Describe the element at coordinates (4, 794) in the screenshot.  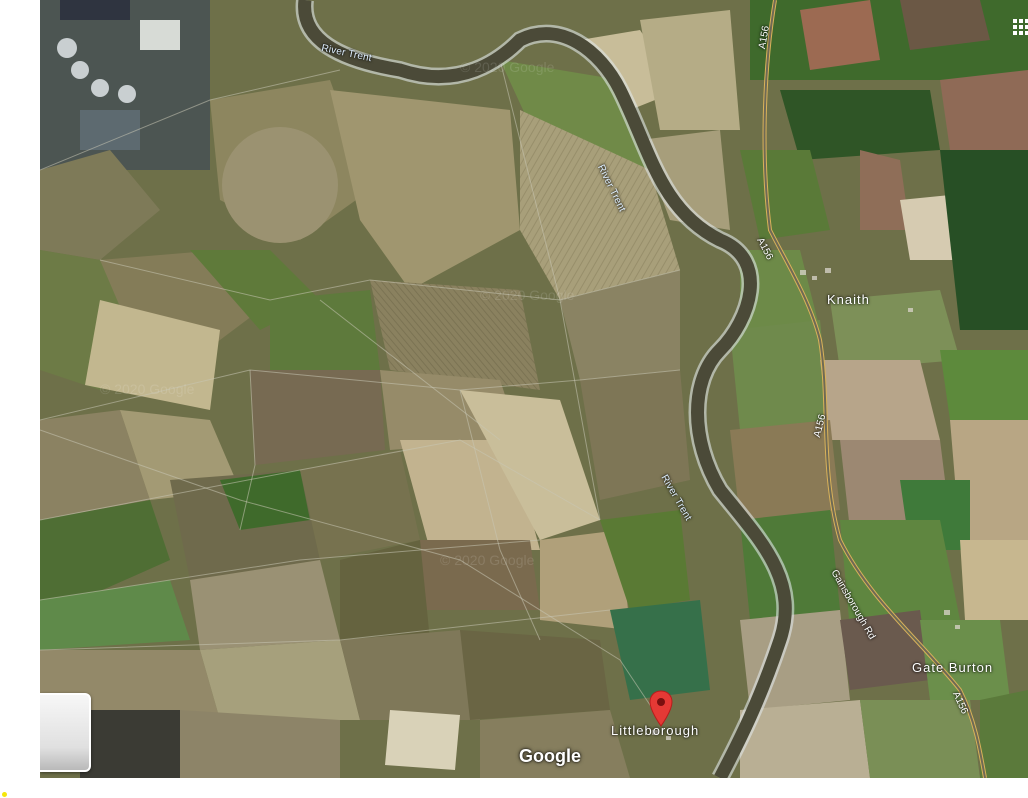
I see `cursor-dot` at that location.